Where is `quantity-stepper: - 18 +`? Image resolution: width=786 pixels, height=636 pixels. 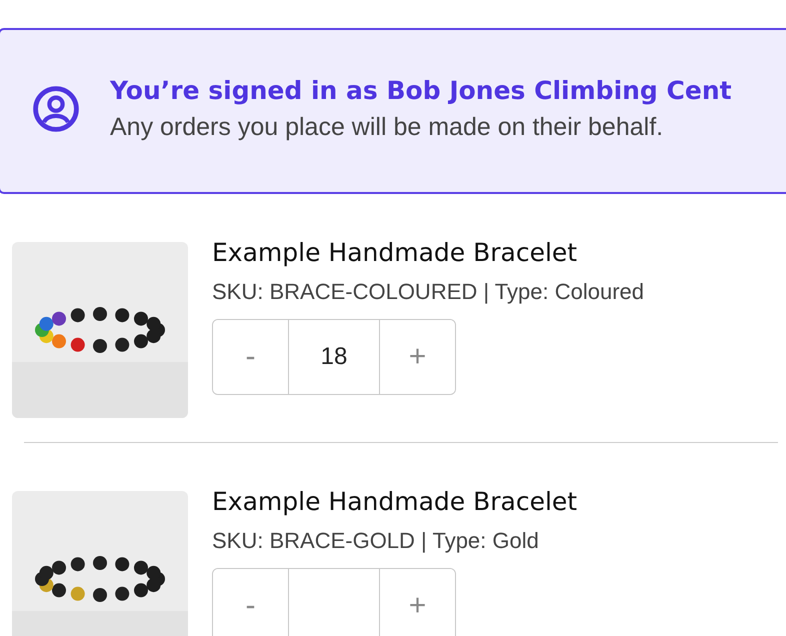
quantity-stepper: - 18 + is located at coordinates (334, 357).